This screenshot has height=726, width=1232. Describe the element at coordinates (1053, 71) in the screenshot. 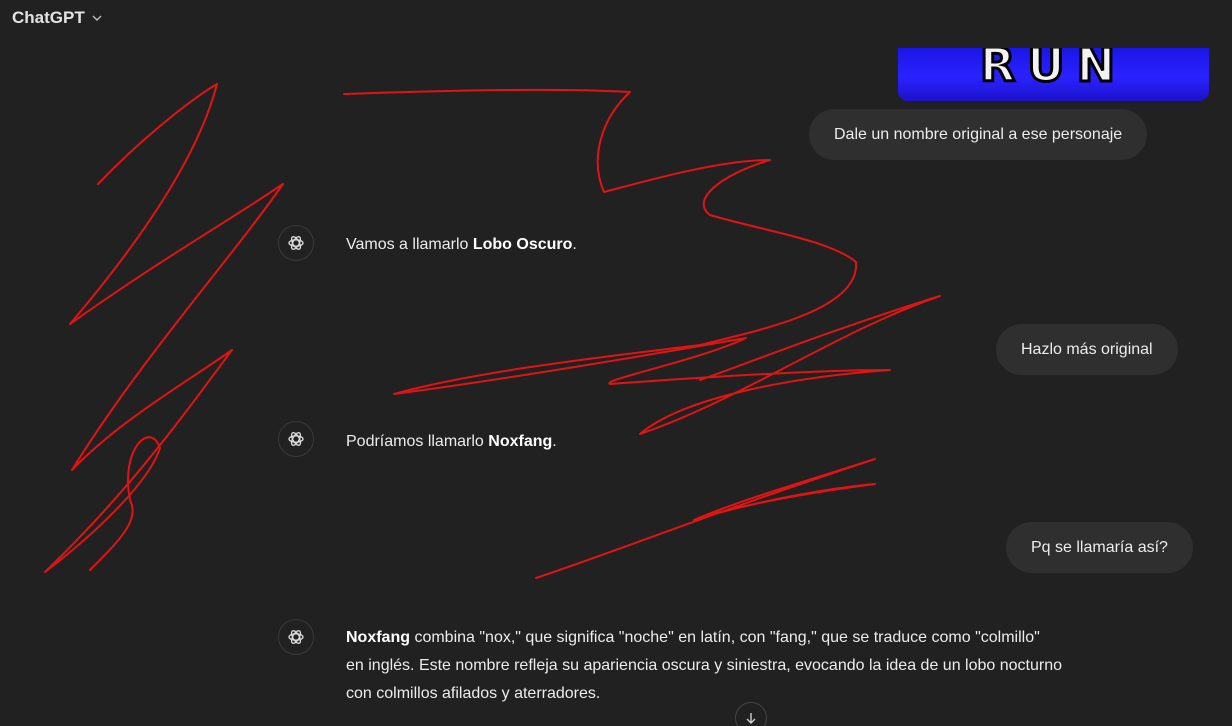

I see `image-preview-text: RUN` at that location.